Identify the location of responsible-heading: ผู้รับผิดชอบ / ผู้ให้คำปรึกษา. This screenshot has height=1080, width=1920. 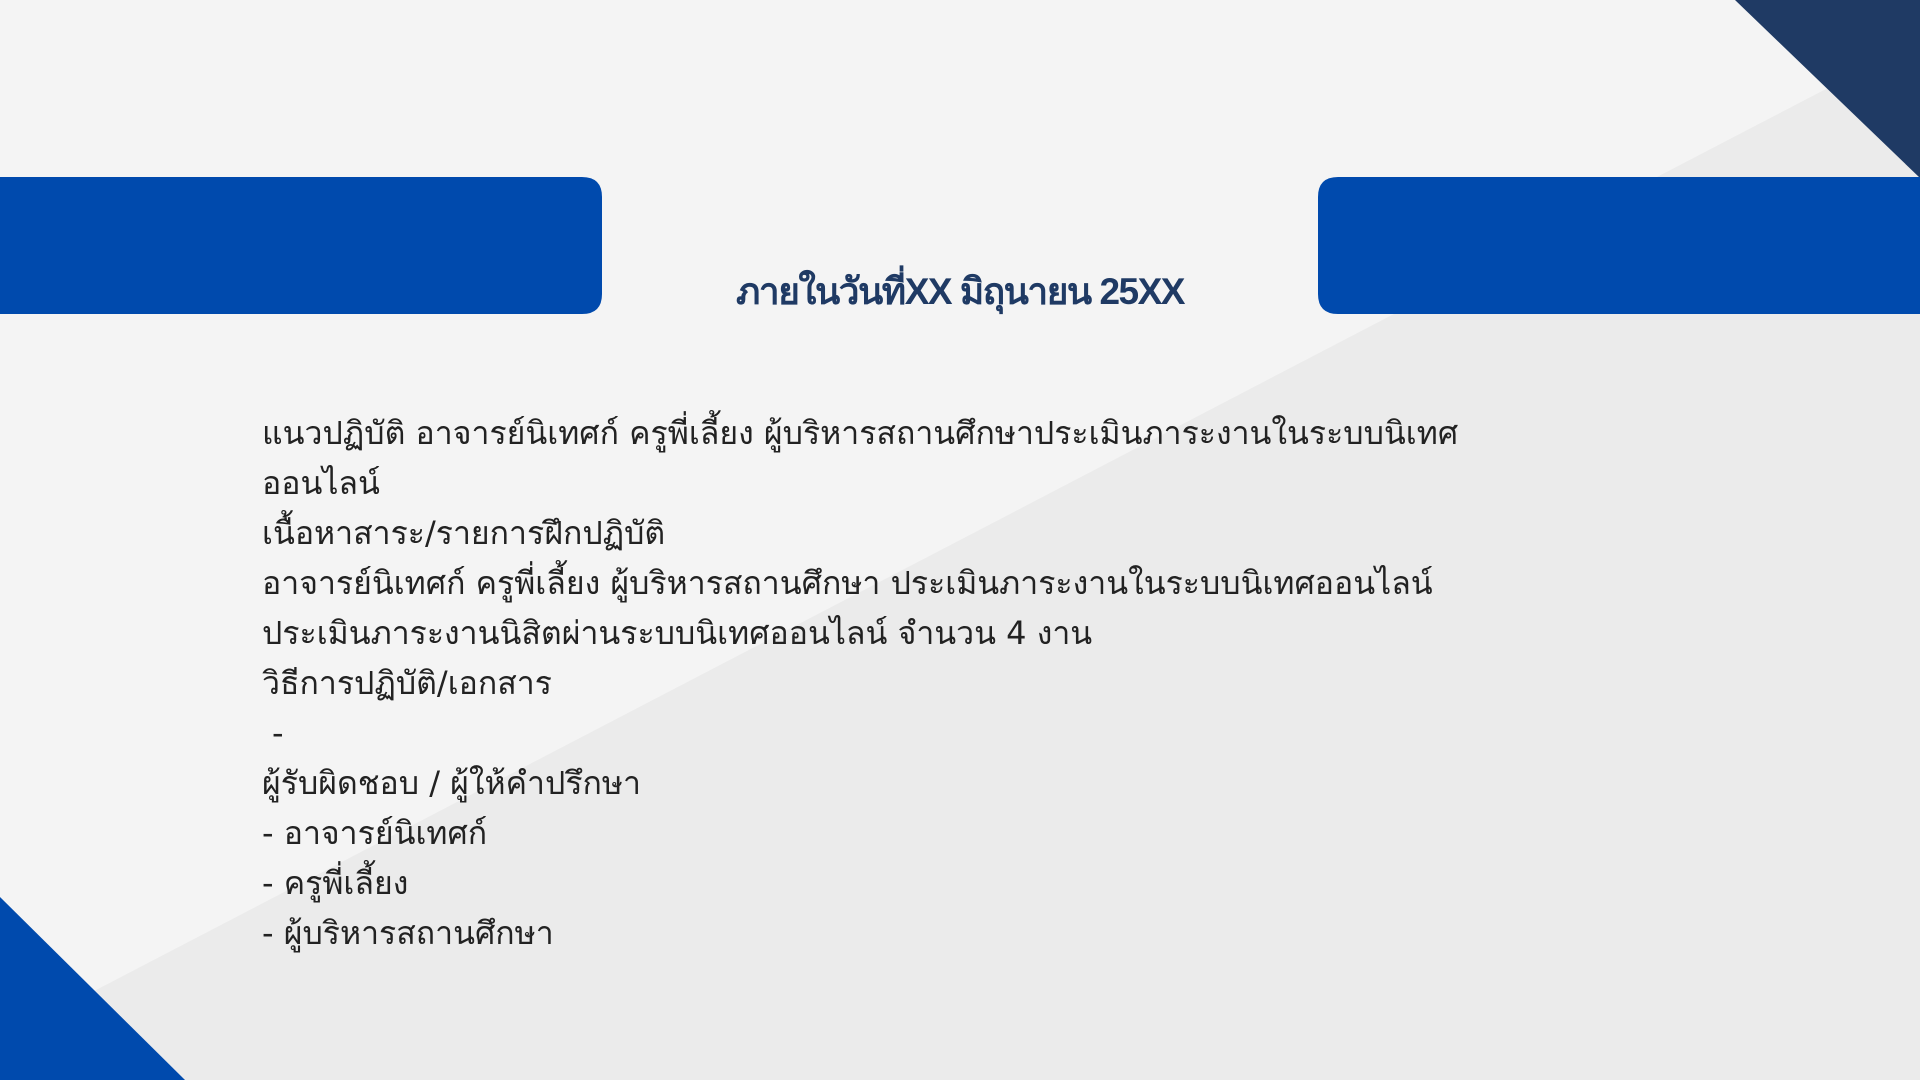
(451, 783).